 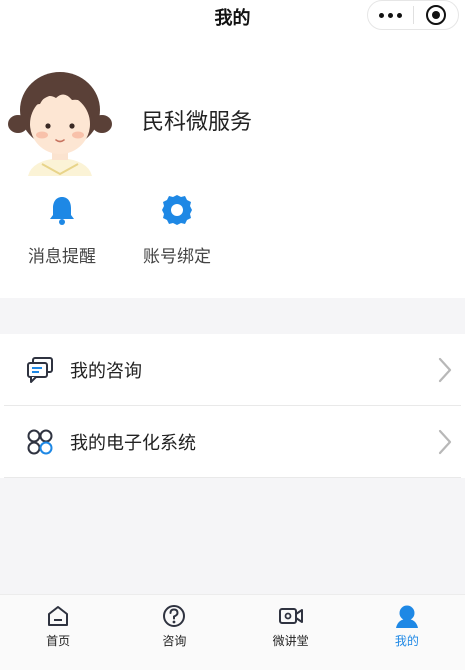 I want to click on girl-avatar-icon, so click(x=60, y=124).